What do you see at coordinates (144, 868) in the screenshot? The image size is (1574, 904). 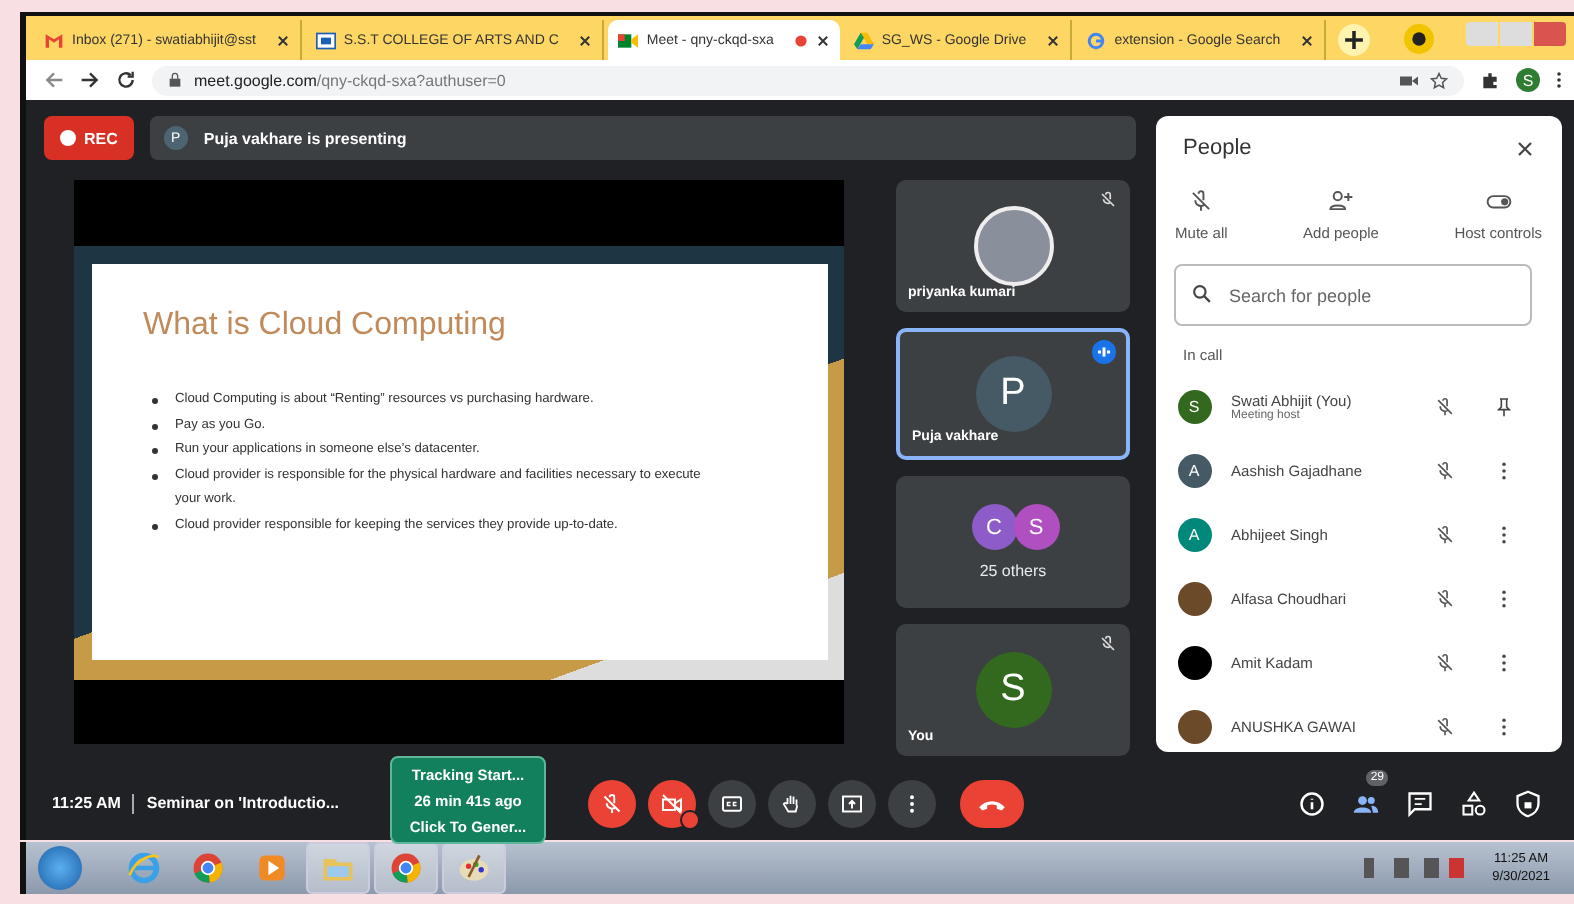 I see `browser-e-icon` at bounding box center [144, 868].